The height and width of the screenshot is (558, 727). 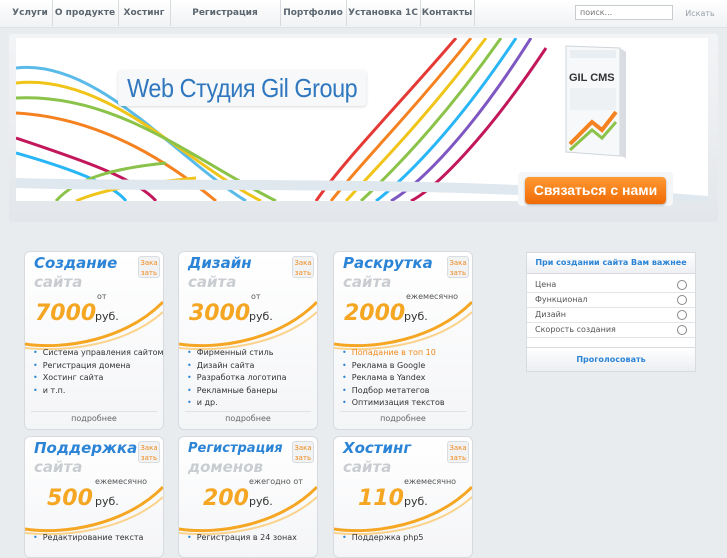 I want to click on poll-option-label: Функционал, so click(x=561, y=299).